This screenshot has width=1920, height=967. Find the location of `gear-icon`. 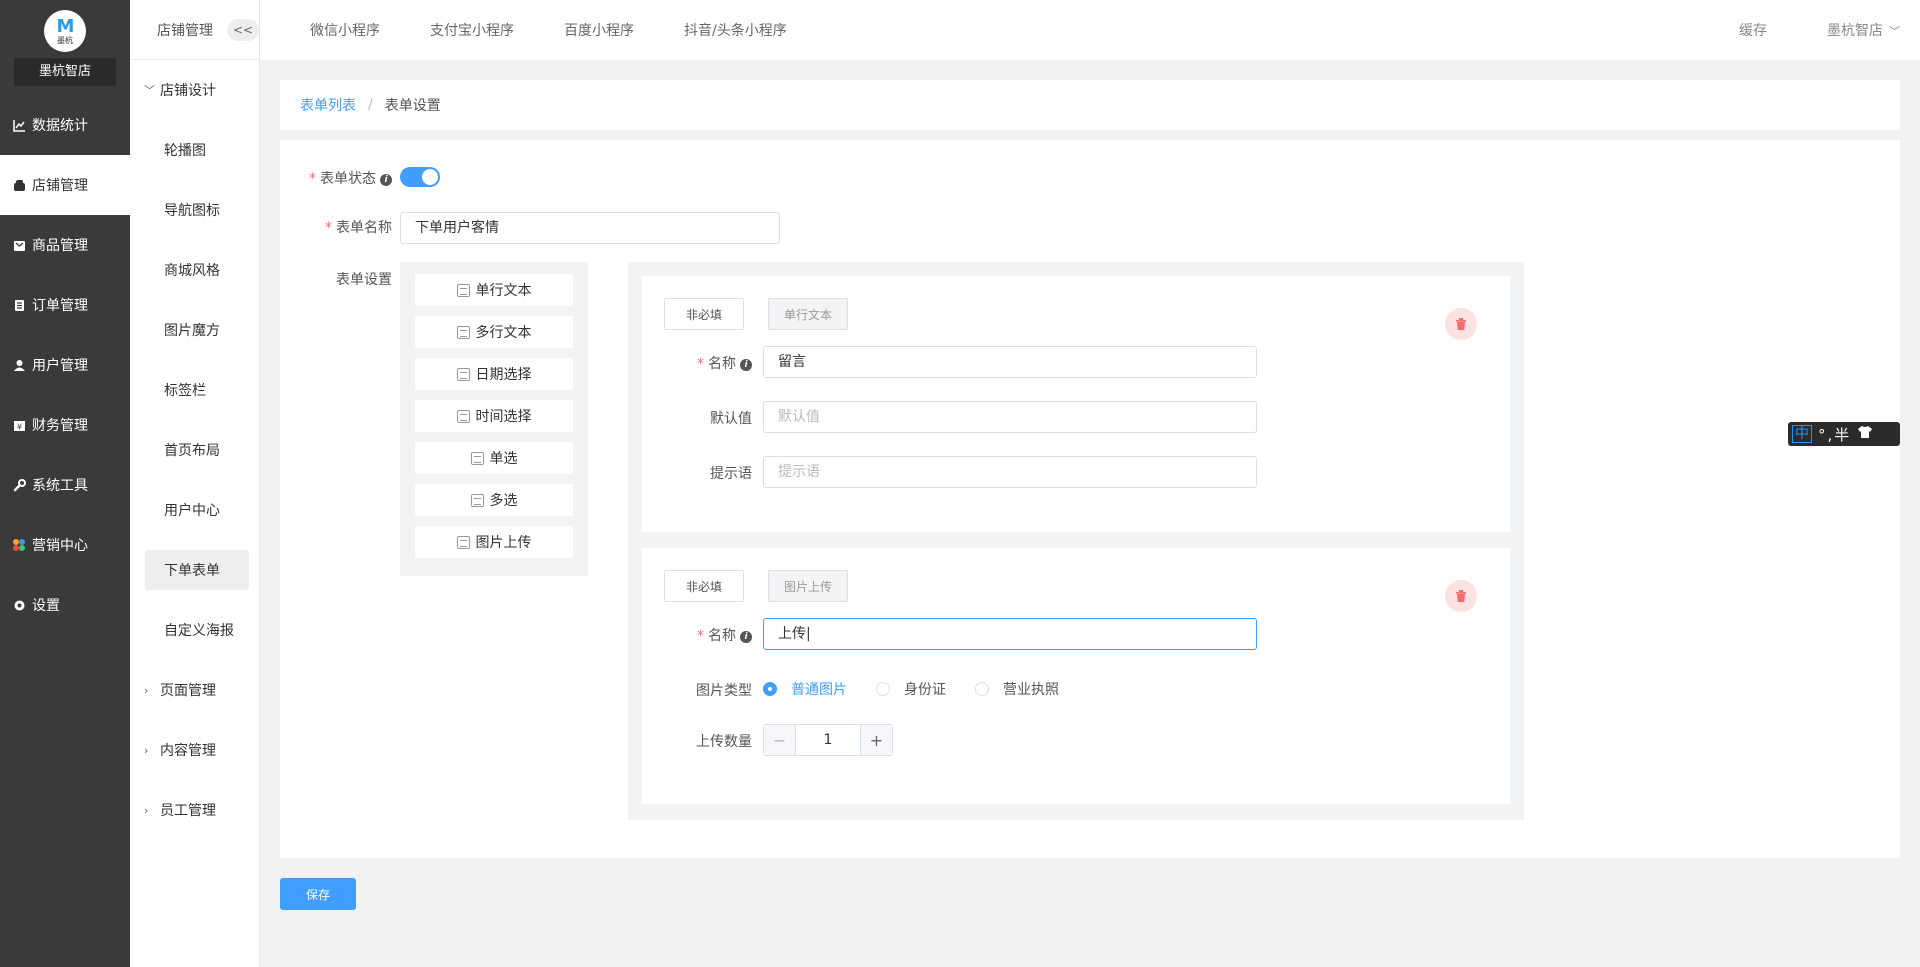

gear-icon is located at coordinates (19, 605).